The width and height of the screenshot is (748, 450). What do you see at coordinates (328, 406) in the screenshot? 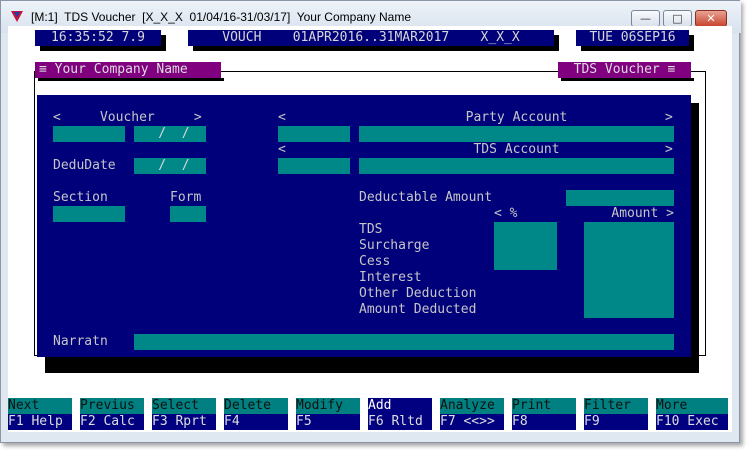
I see `fkey-modify-action: Modify` at bounding box center [328, 406].